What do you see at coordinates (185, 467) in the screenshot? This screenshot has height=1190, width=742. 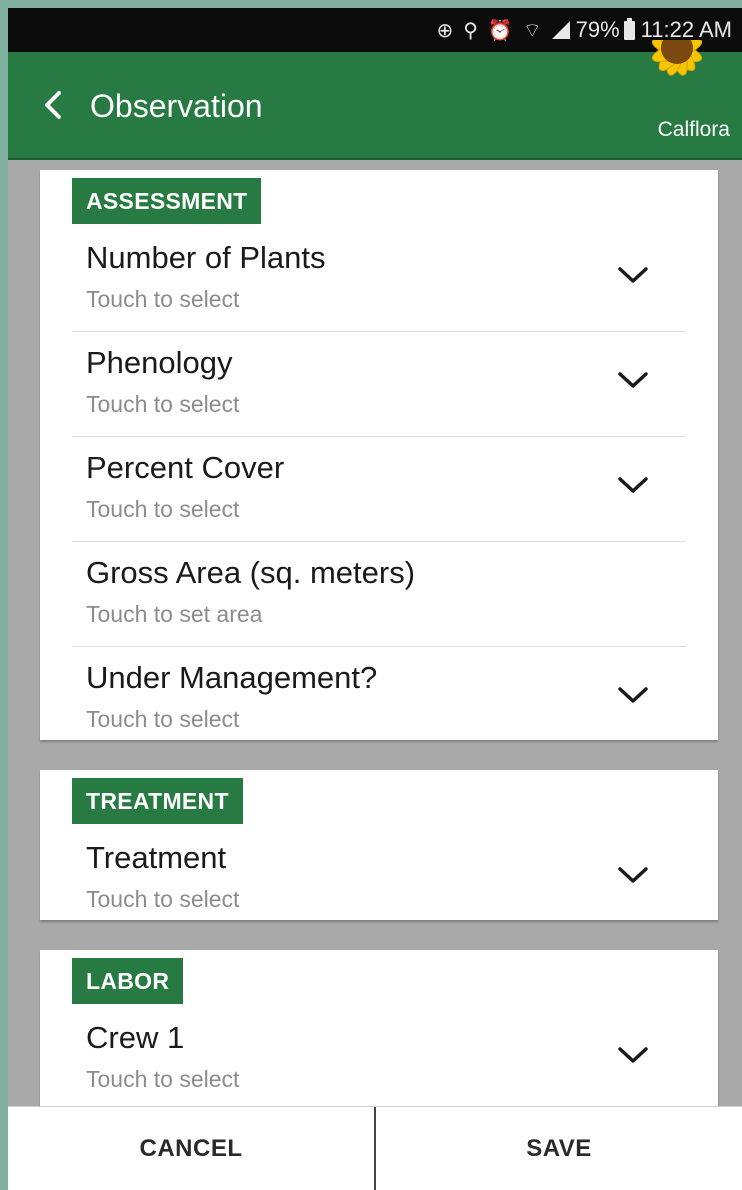 I see `field-label: Percent Cover` at bounding box center [185, 467].